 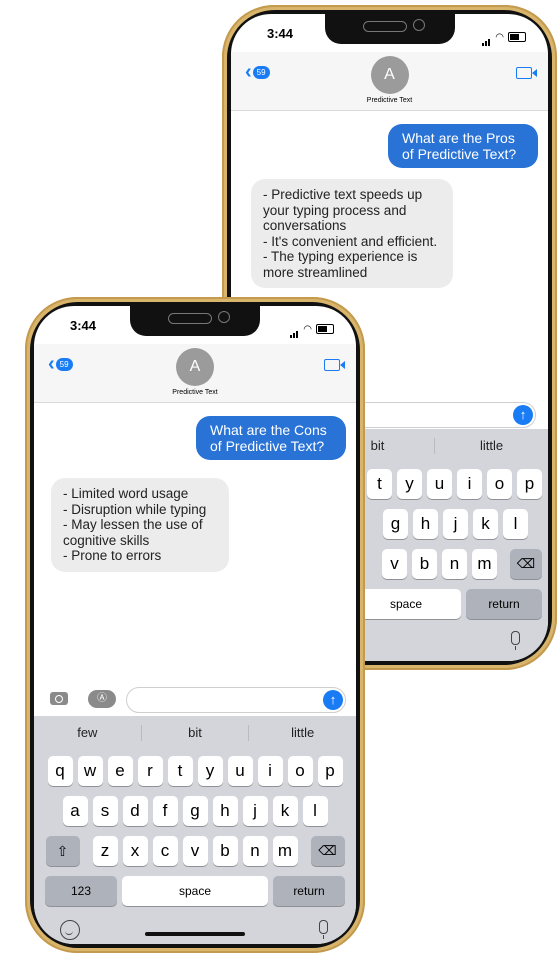 I want to click on conversation-header: ‹ 59 A Predictive Text, so click(x=195, y=373).